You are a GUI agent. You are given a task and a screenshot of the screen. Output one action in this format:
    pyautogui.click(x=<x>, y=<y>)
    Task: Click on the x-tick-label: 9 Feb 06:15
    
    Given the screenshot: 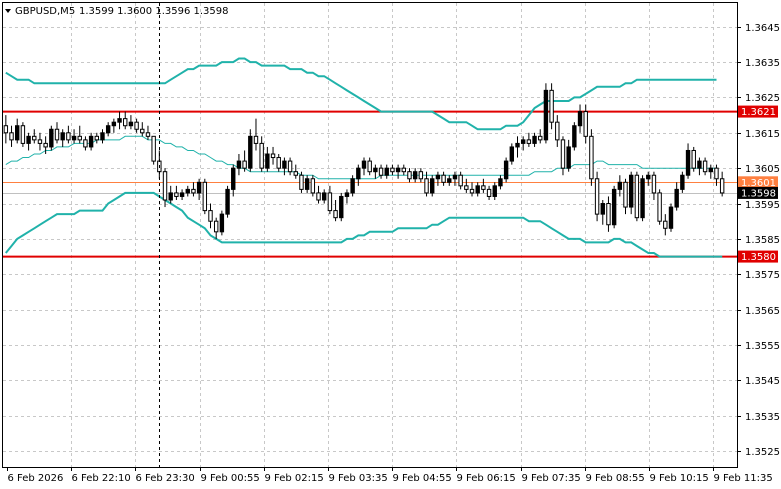 What is the action you would take?
    pyautogui.click(x=486, y=478)
    